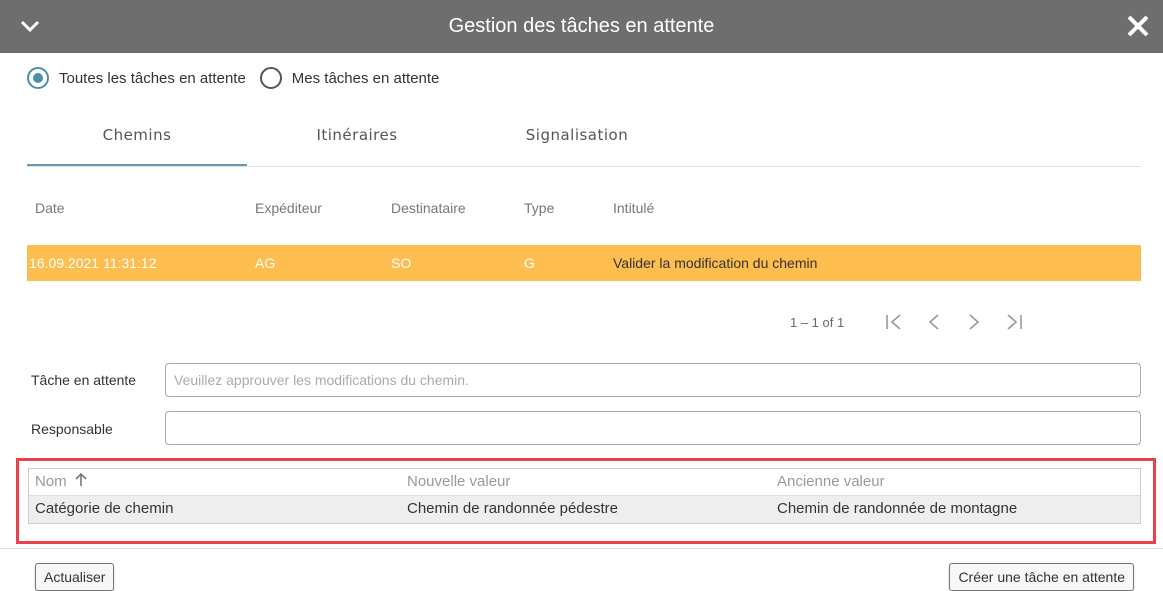  What do you see at coordinates (894, 322) in the screenshot?
I see `first-page-icon` at bounding box center [894, 322].